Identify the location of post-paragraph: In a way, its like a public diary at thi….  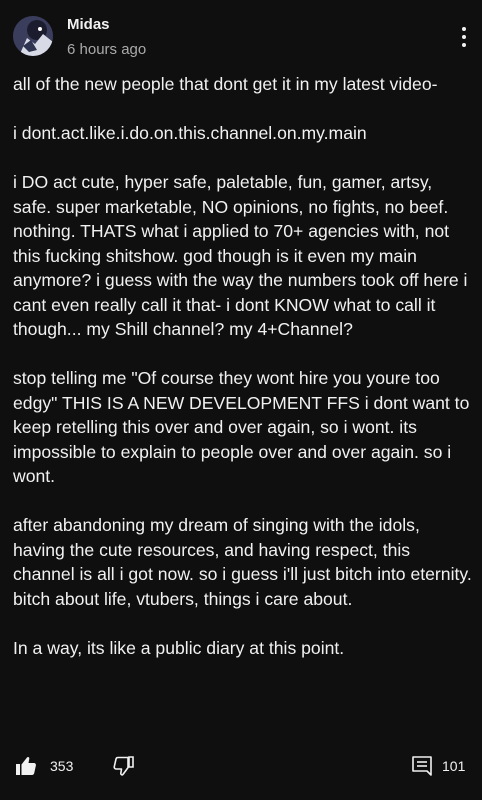
(179, 647).